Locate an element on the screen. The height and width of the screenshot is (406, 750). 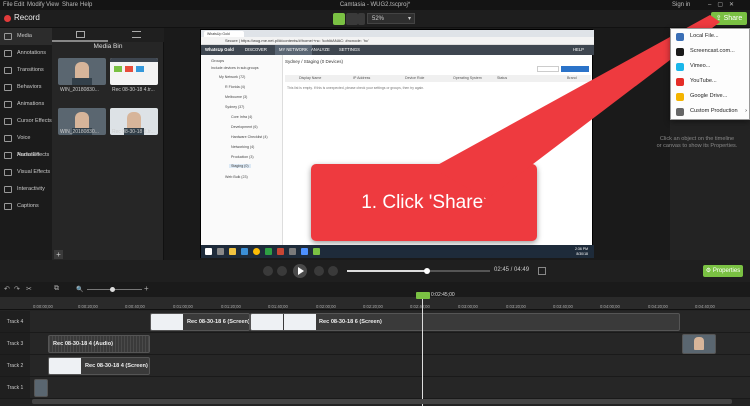
playhead-line is located at coordinates (422, 352).